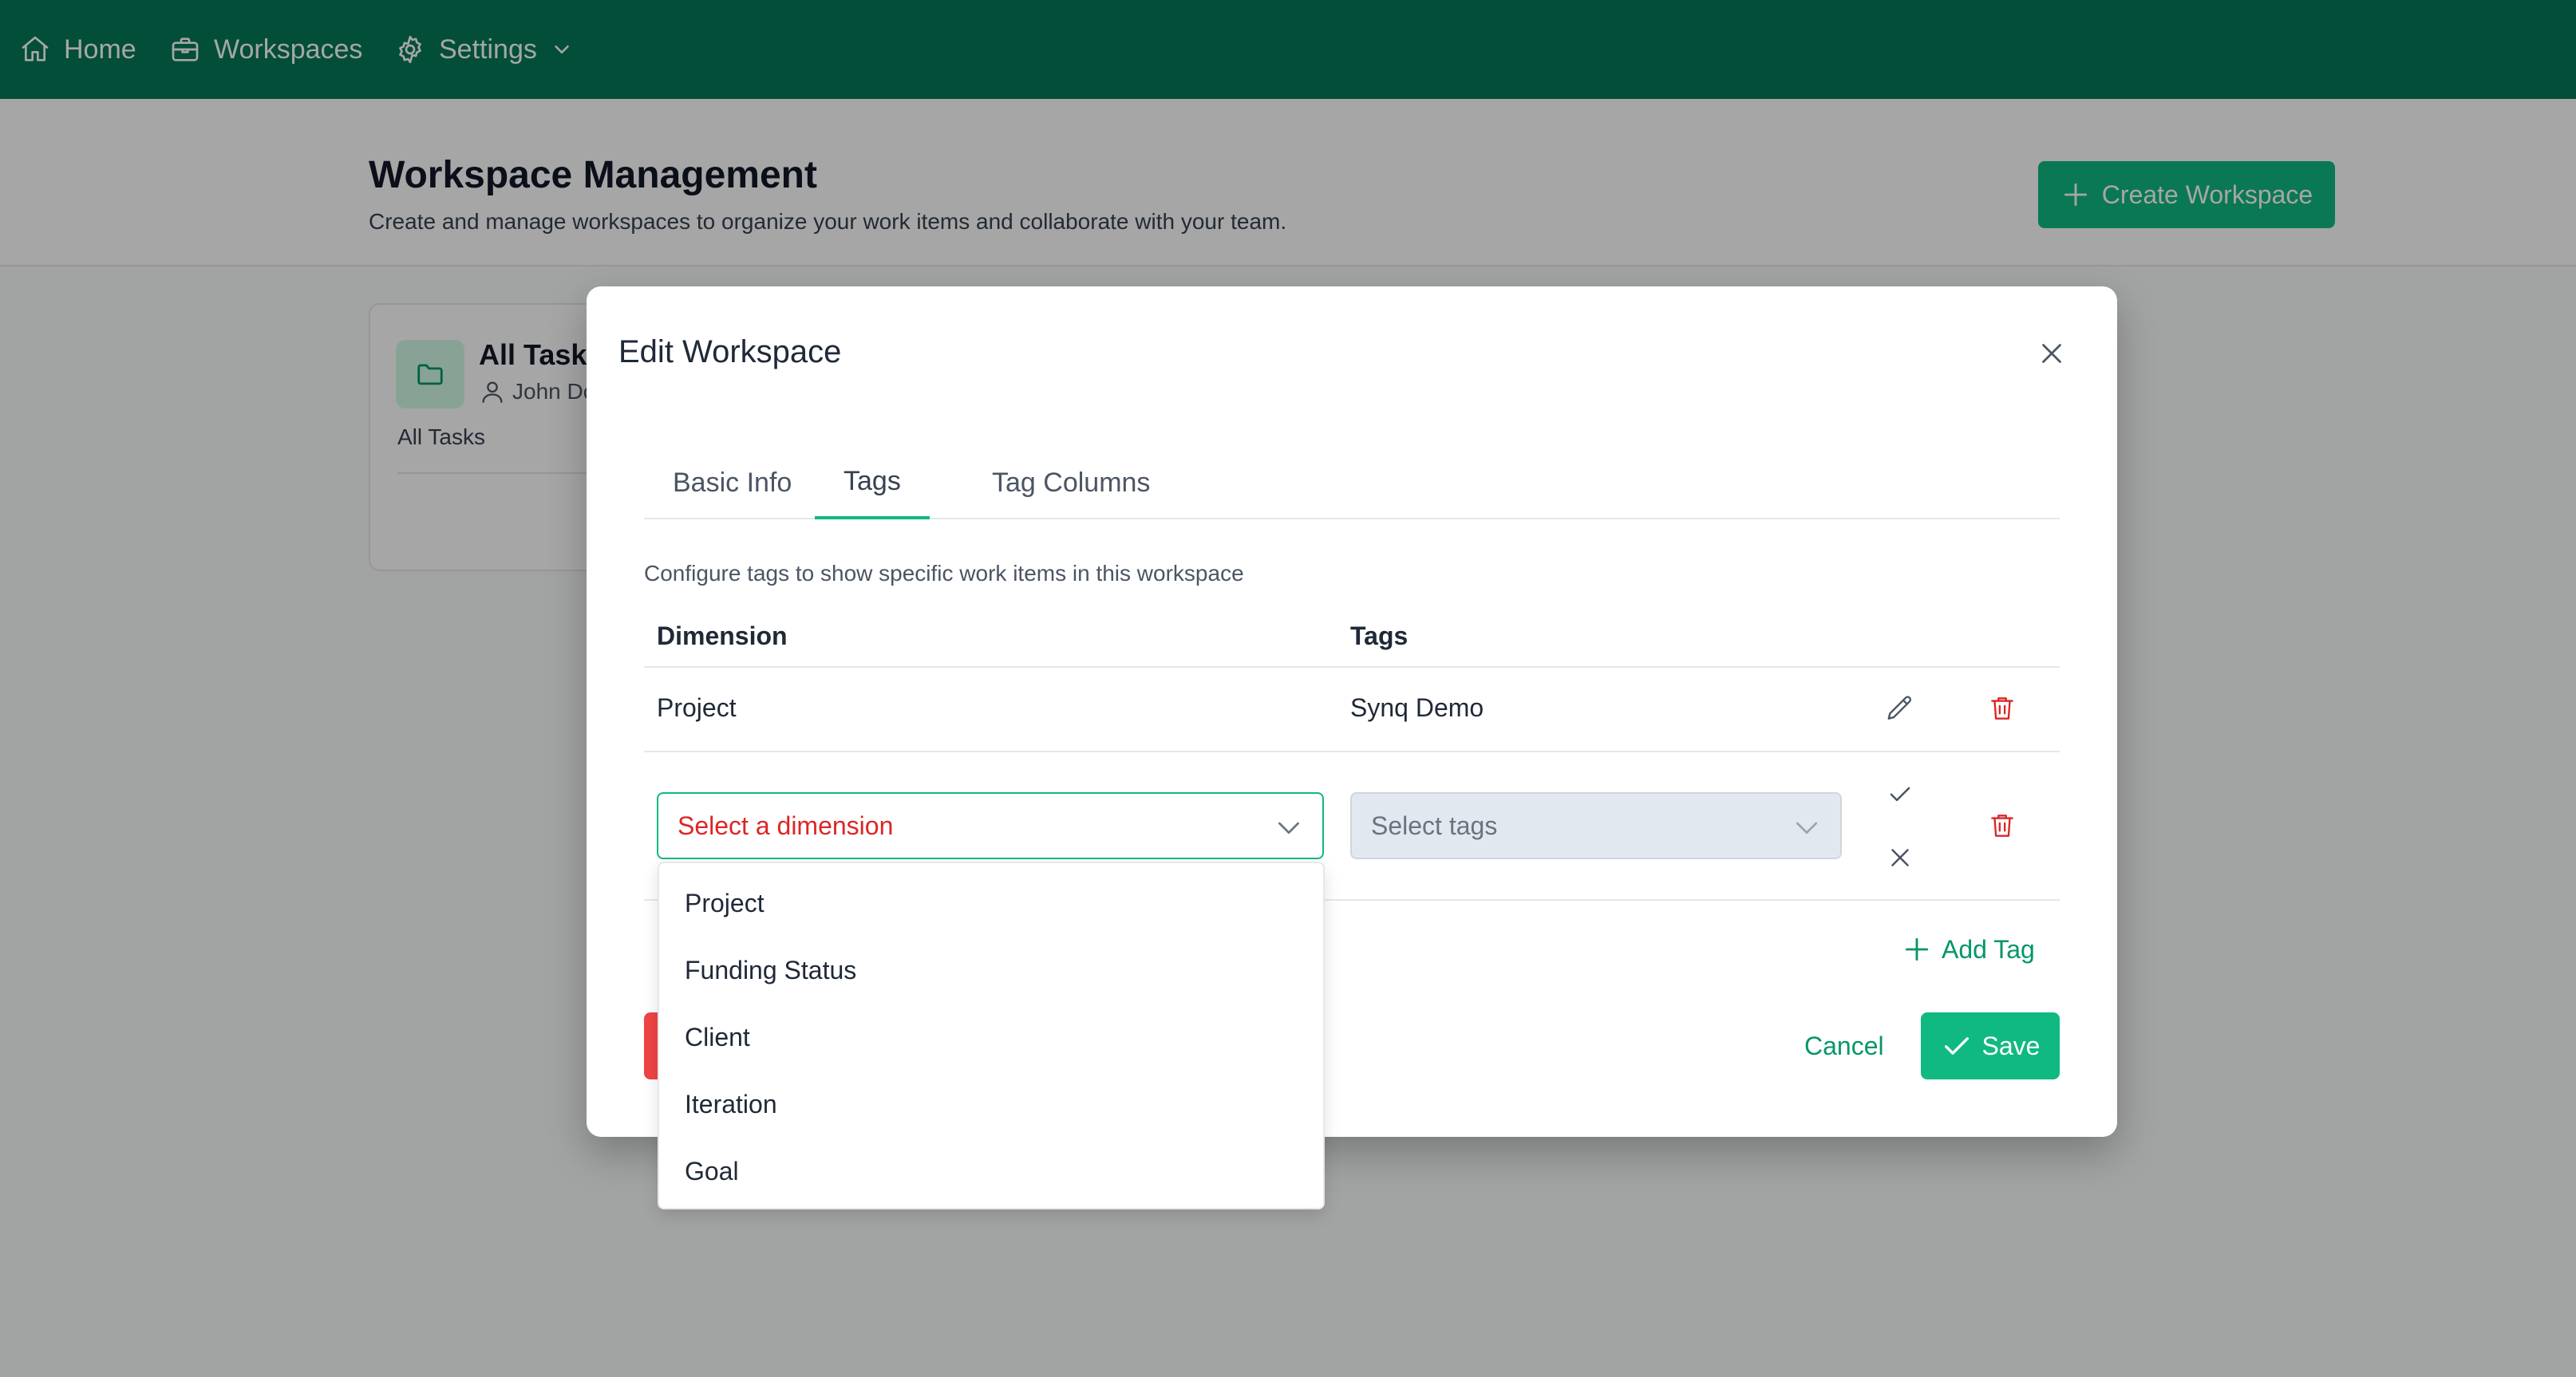  What do you see at coordinates (1379, 635) in the screenshot?
I see `column-header-tags: Tags` at bounding box center [1379, 635].